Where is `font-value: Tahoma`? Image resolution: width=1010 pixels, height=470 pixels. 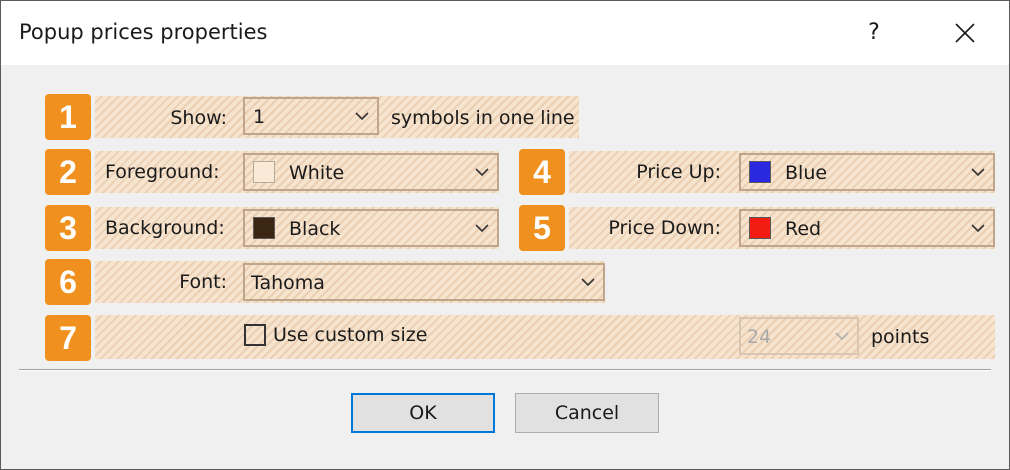 font-value: Tahoma is located at coordinates (288, 283).